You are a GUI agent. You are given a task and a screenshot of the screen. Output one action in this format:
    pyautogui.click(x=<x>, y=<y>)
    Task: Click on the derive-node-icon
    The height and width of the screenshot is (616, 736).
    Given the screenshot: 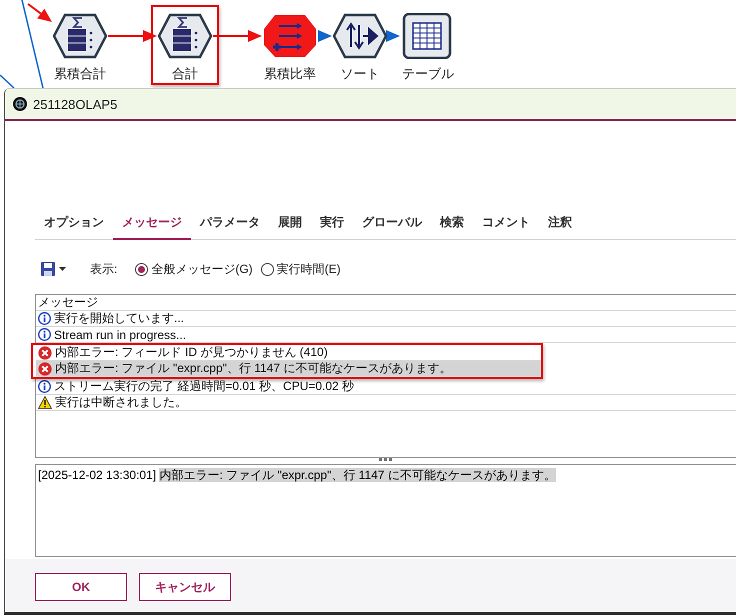 What is the action you would take?
    pyautogui.click(x=290, y=36)
    